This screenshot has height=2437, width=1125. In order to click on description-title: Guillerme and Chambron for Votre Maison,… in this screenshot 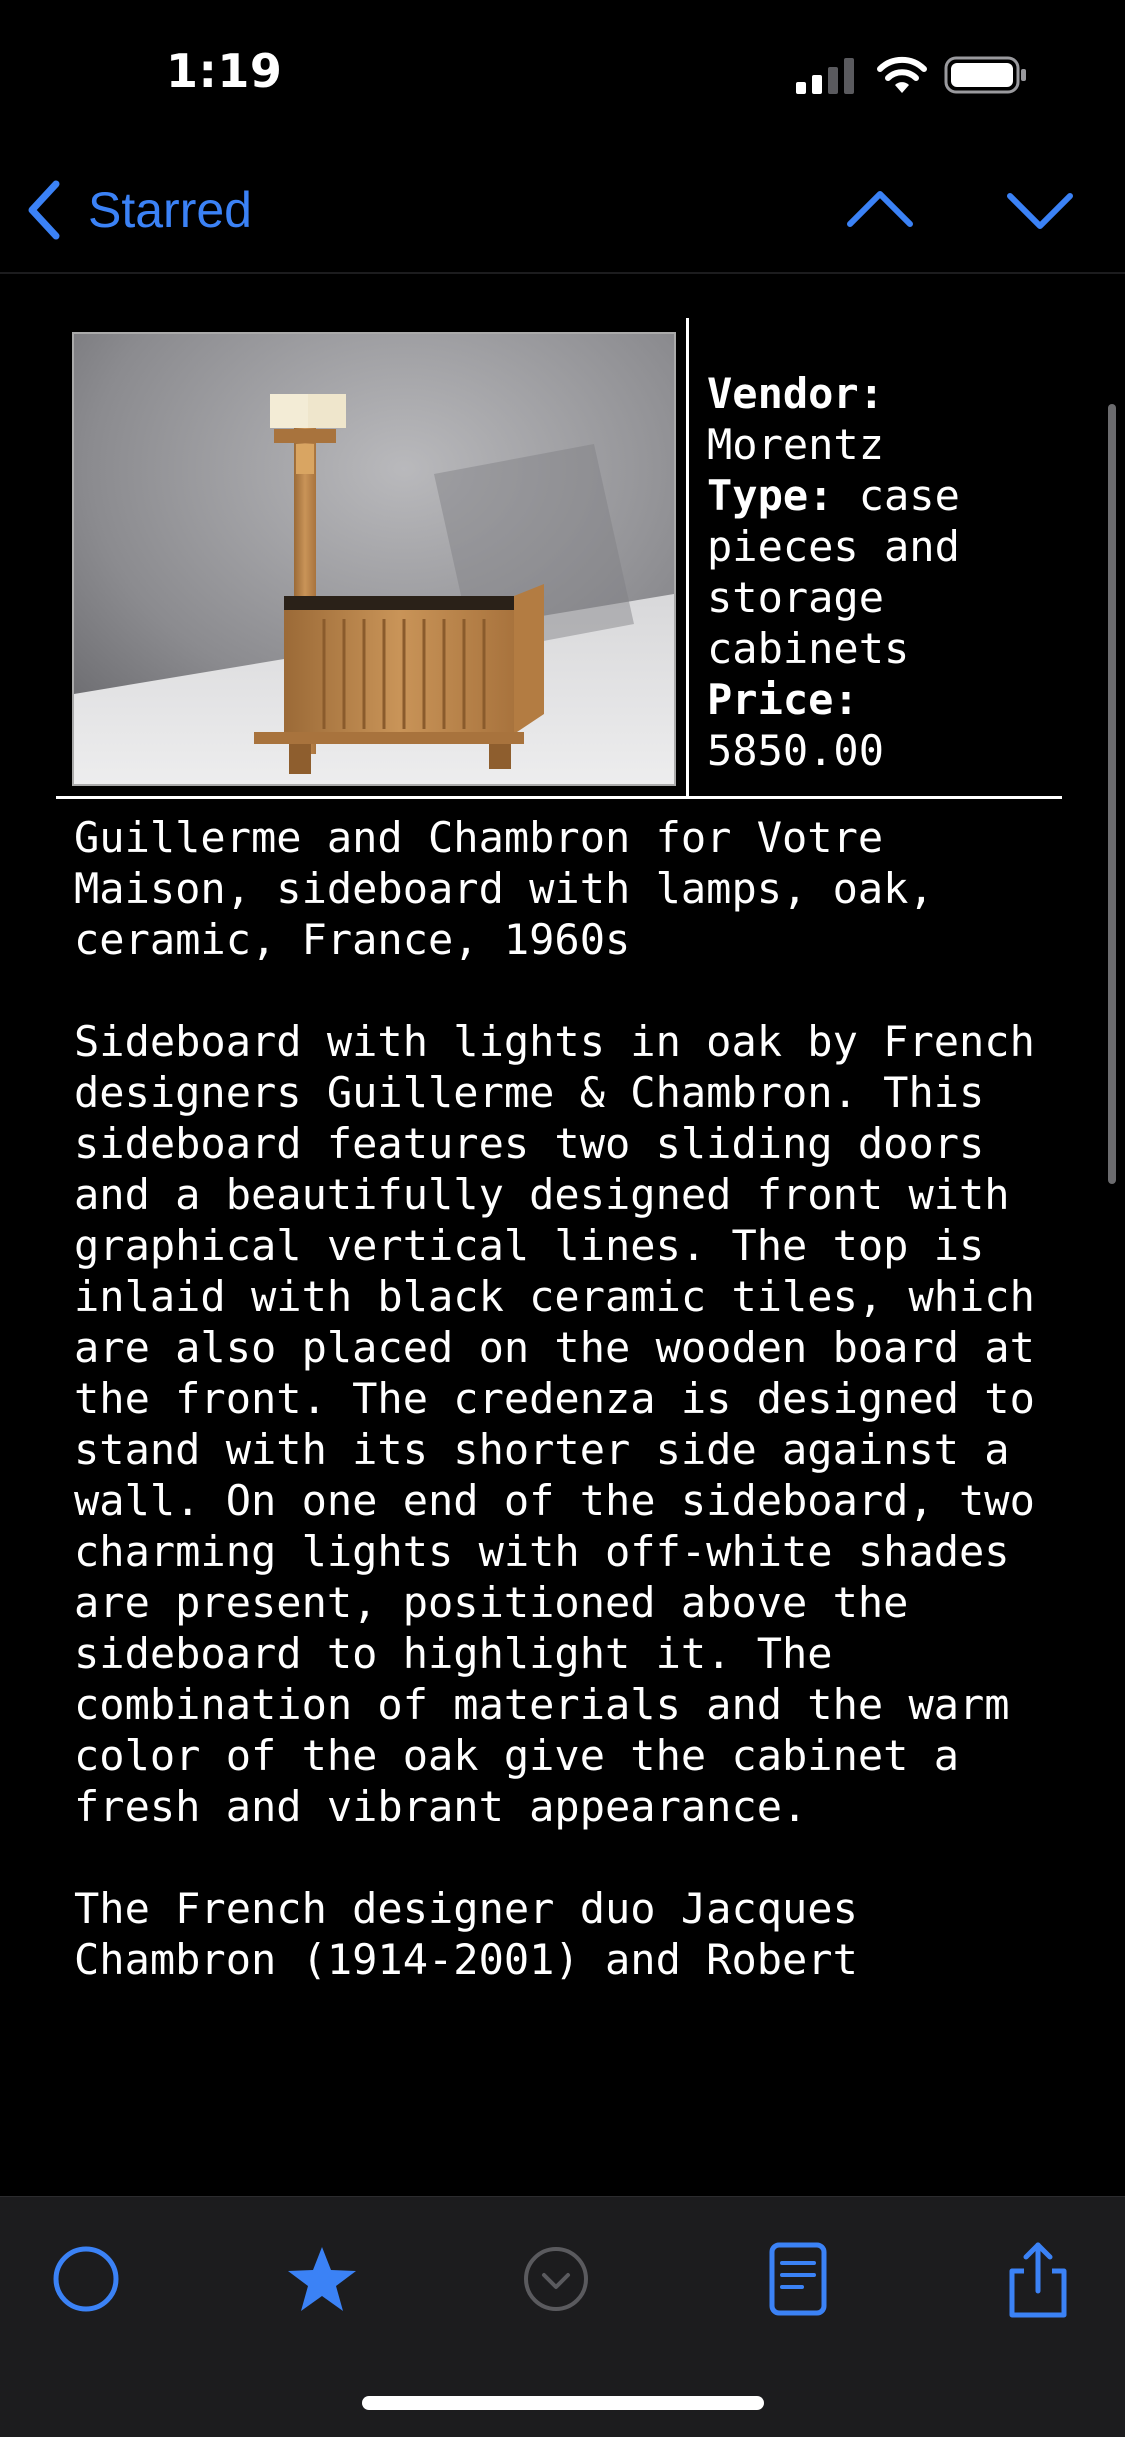, I will do `click(517, 888)`.